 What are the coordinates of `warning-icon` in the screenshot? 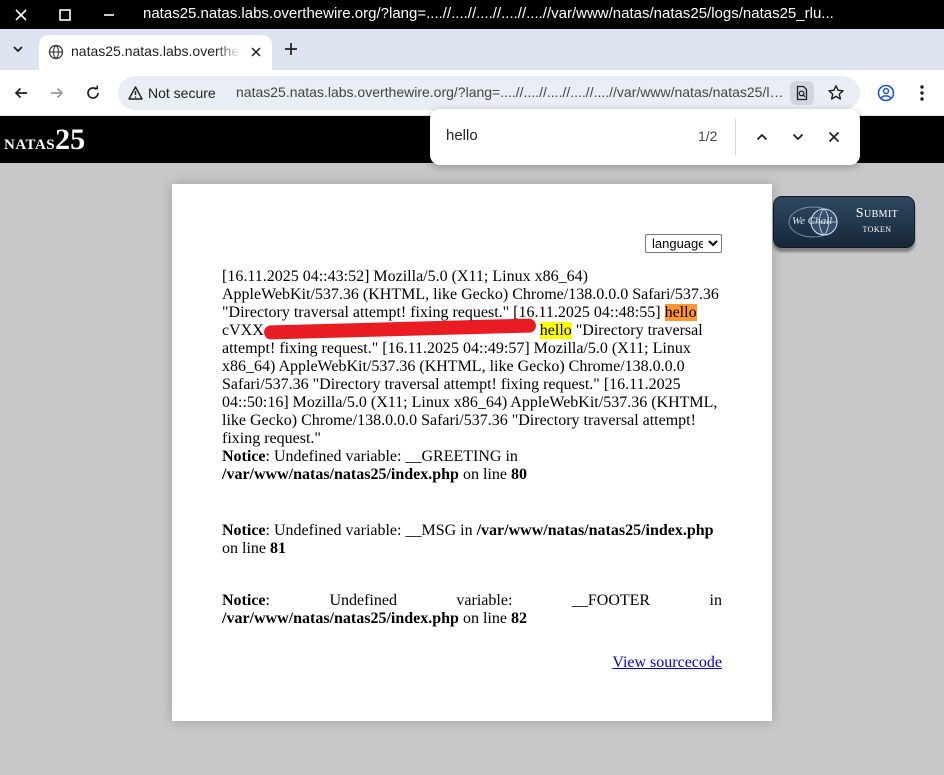 It's located at (135, 93).